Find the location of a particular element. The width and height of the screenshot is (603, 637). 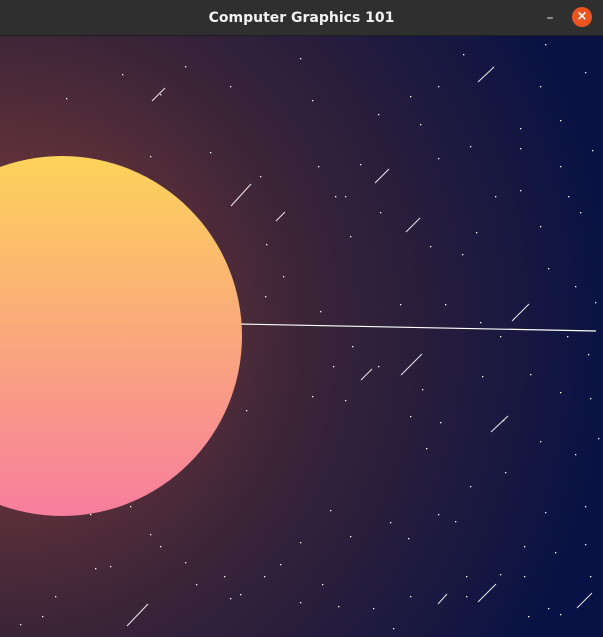

close-button: × is located at coordinates (582, 17).